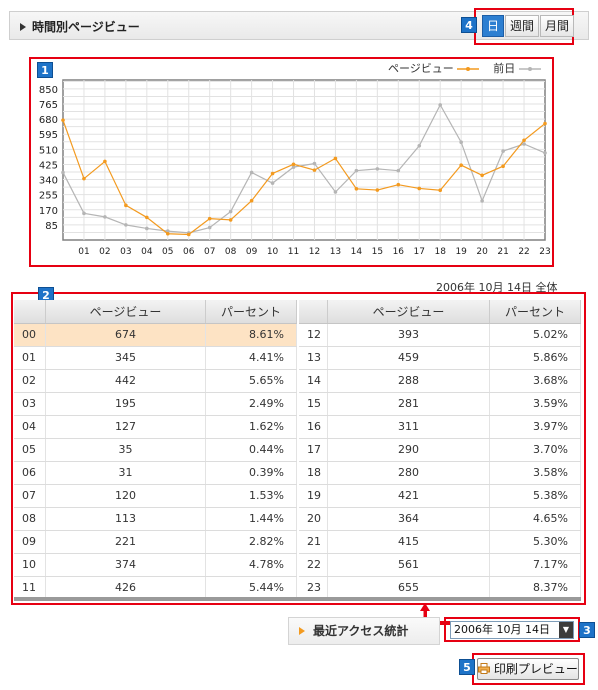  What do you see at coordinates (377, 252) in the screenshot?
I see `x-tick-label: 15` at bounding box center [377, 252].